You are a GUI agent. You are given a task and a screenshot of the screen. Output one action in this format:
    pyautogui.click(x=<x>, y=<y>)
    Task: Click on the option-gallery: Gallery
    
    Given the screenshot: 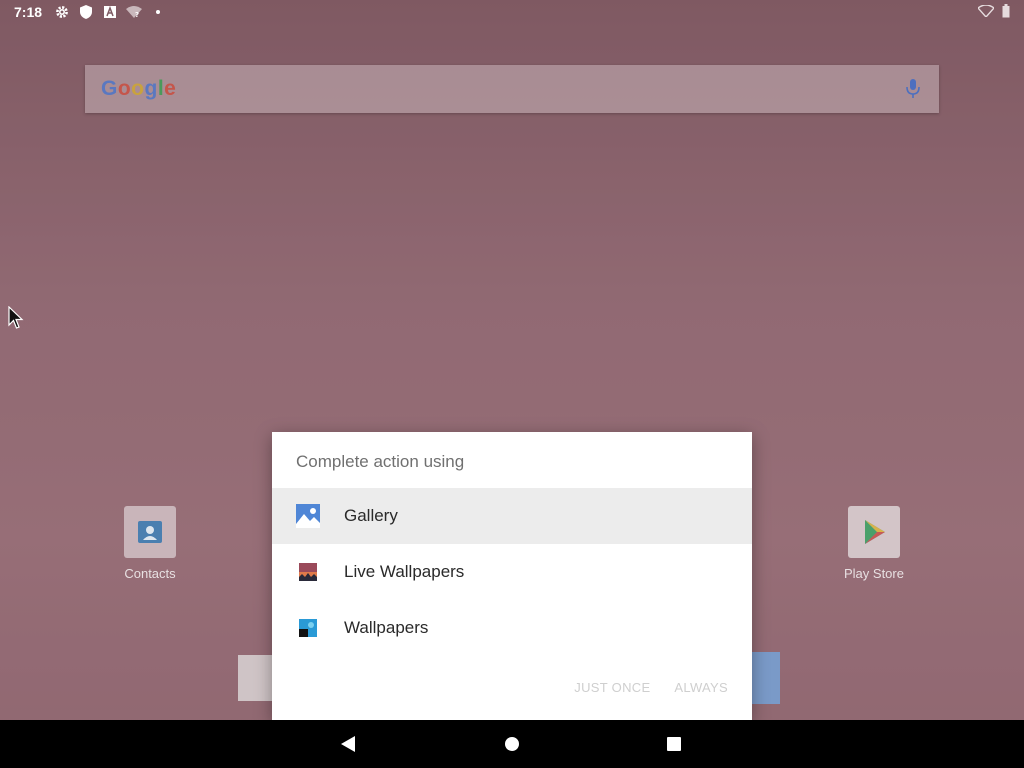 What is the action you would take?
    pyautogui.click(x=512, y=516)
    